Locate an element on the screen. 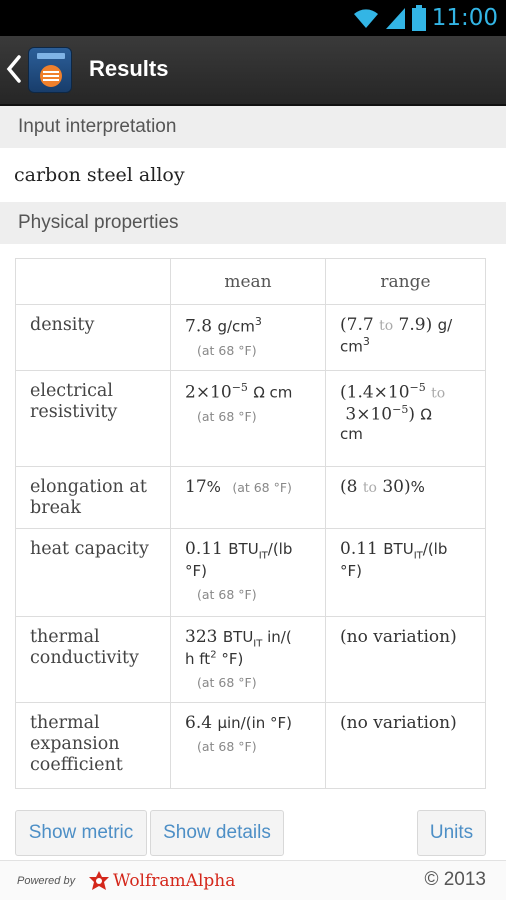  copyright: © 2013 is located at coordinates (455, 879).